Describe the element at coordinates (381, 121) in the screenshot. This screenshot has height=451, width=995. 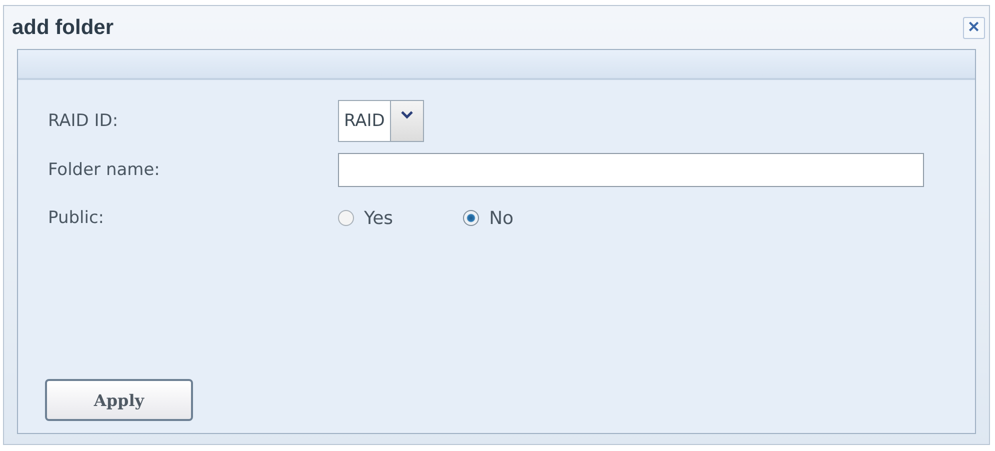
I see `raid-dropdown: RAID` at that location.